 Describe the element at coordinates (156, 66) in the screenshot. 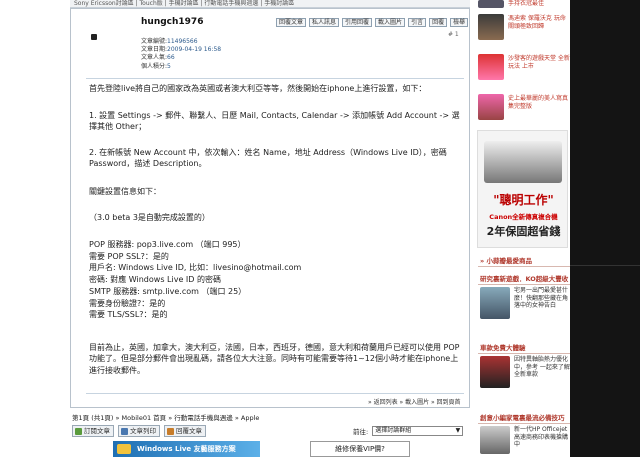

I see `meta-user-score: 個人積分:5` at that location.